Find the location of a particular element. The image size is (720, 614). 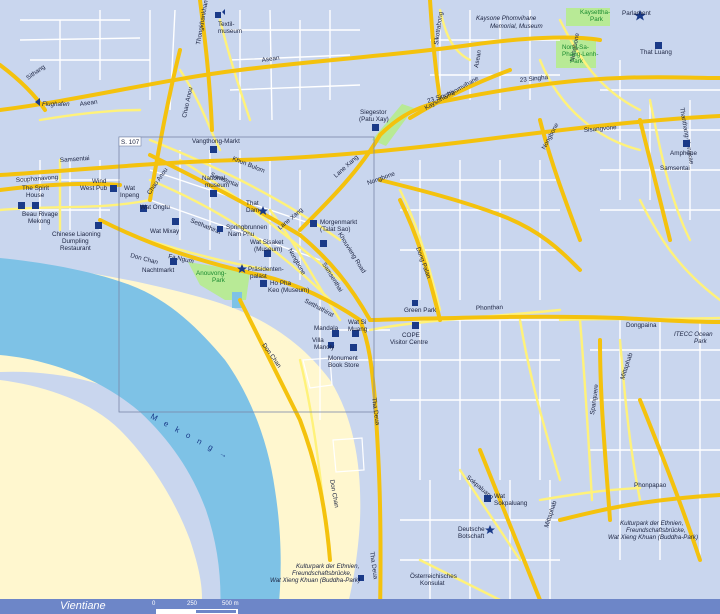

label-vangthong: Vangthong-Markt is located at coordinates (216, 141).